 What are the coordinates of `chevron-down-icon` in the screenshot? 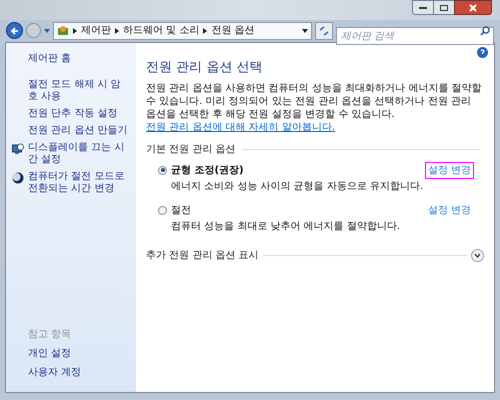 It's located at (477, 255).